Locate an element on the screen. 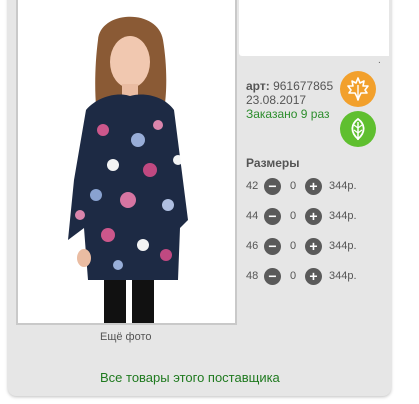  all-supplier-goods-link: Все товары этого поставщика is located at coordinates (190, 377).